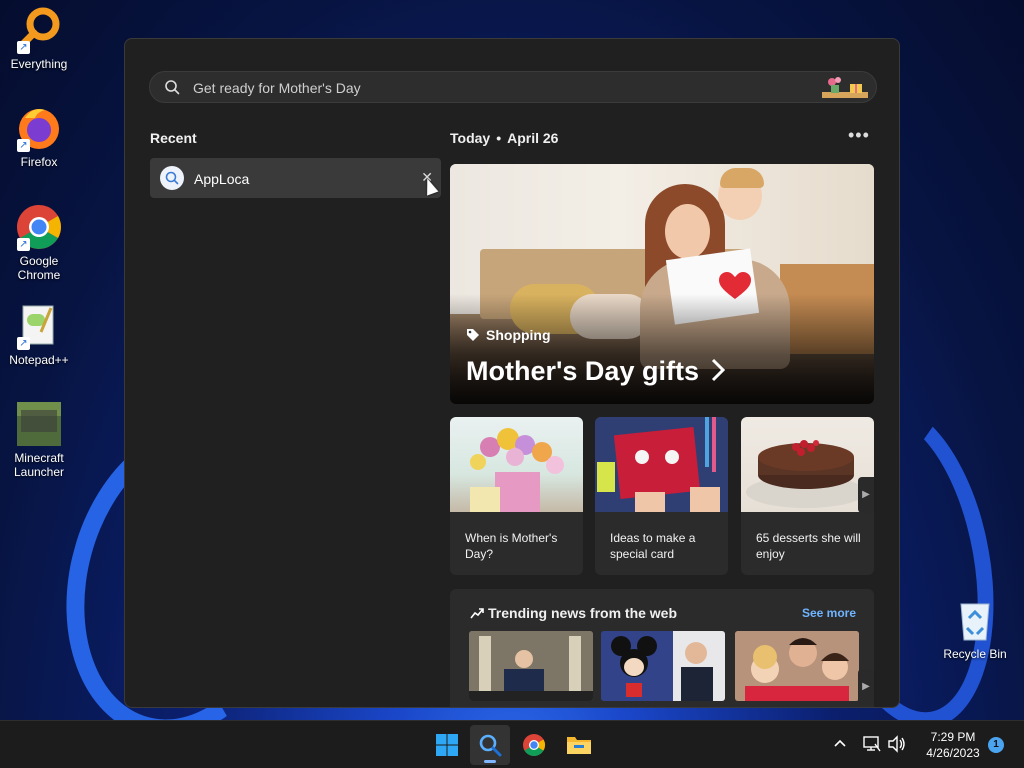 This screenshot has width=1024, height=768. I want to click on recent-heading: Recent, so click(173, 138).